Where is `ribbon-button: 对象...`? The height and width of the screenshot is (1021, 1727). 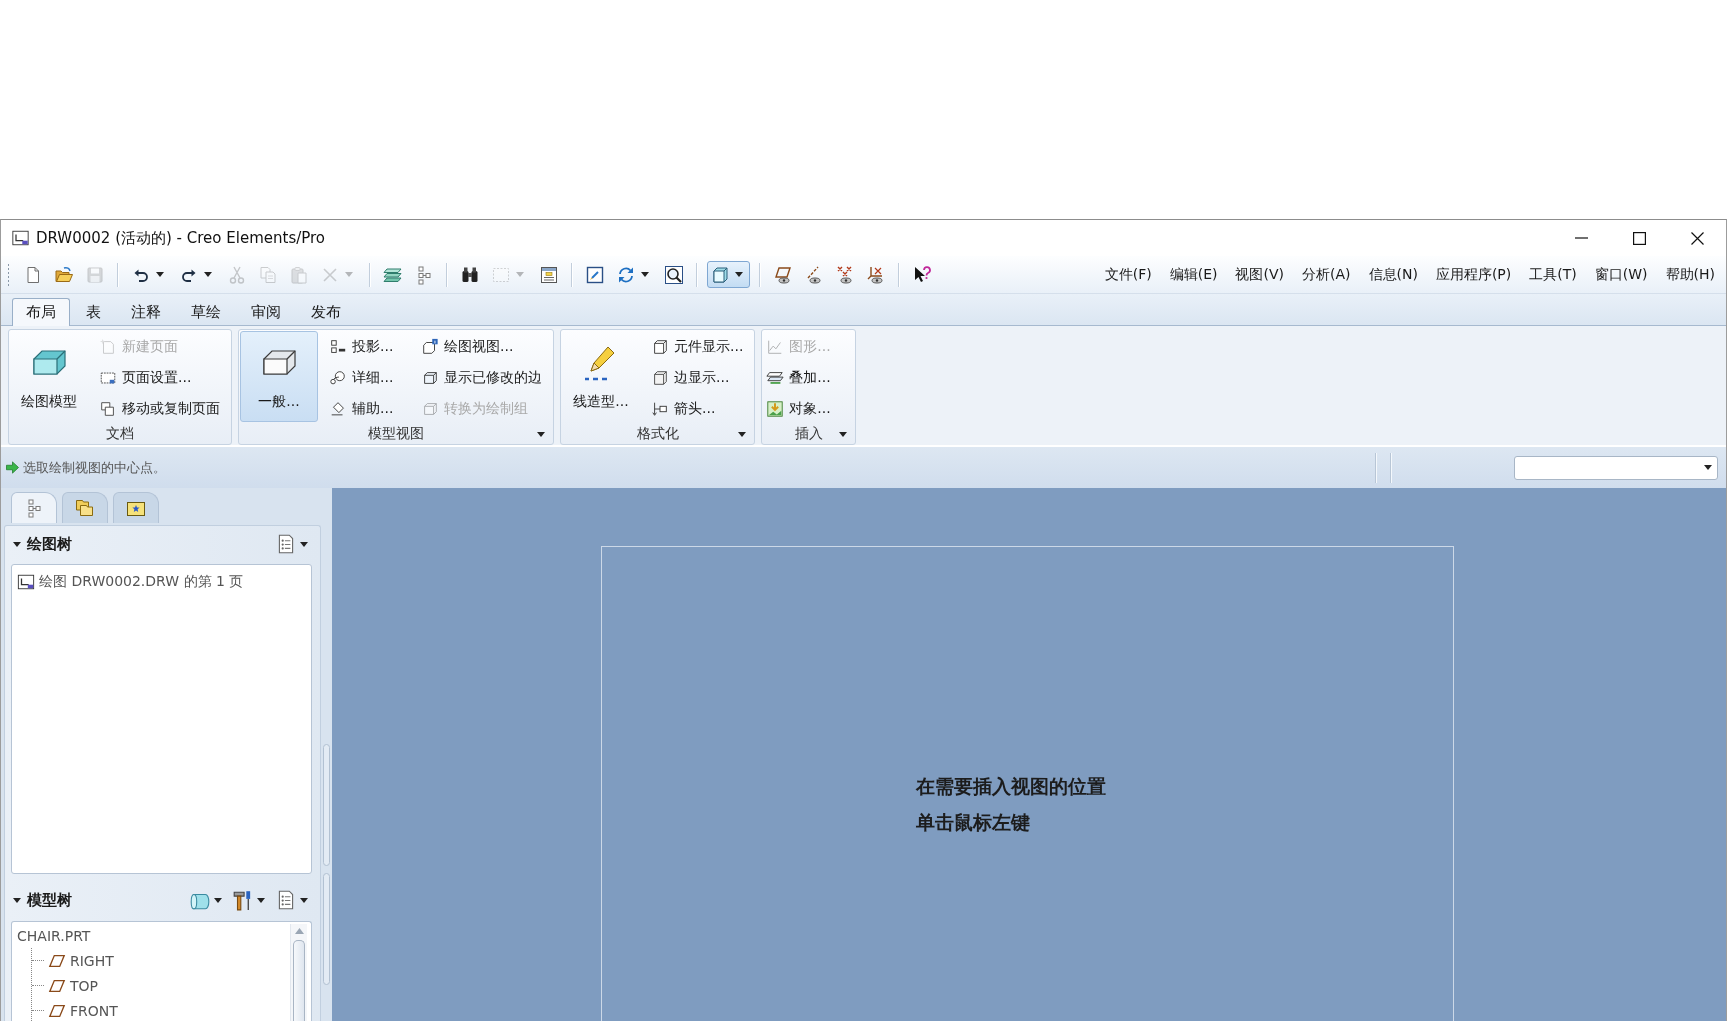
ribbon-button: 对象... is located at coordinates (805, 408).